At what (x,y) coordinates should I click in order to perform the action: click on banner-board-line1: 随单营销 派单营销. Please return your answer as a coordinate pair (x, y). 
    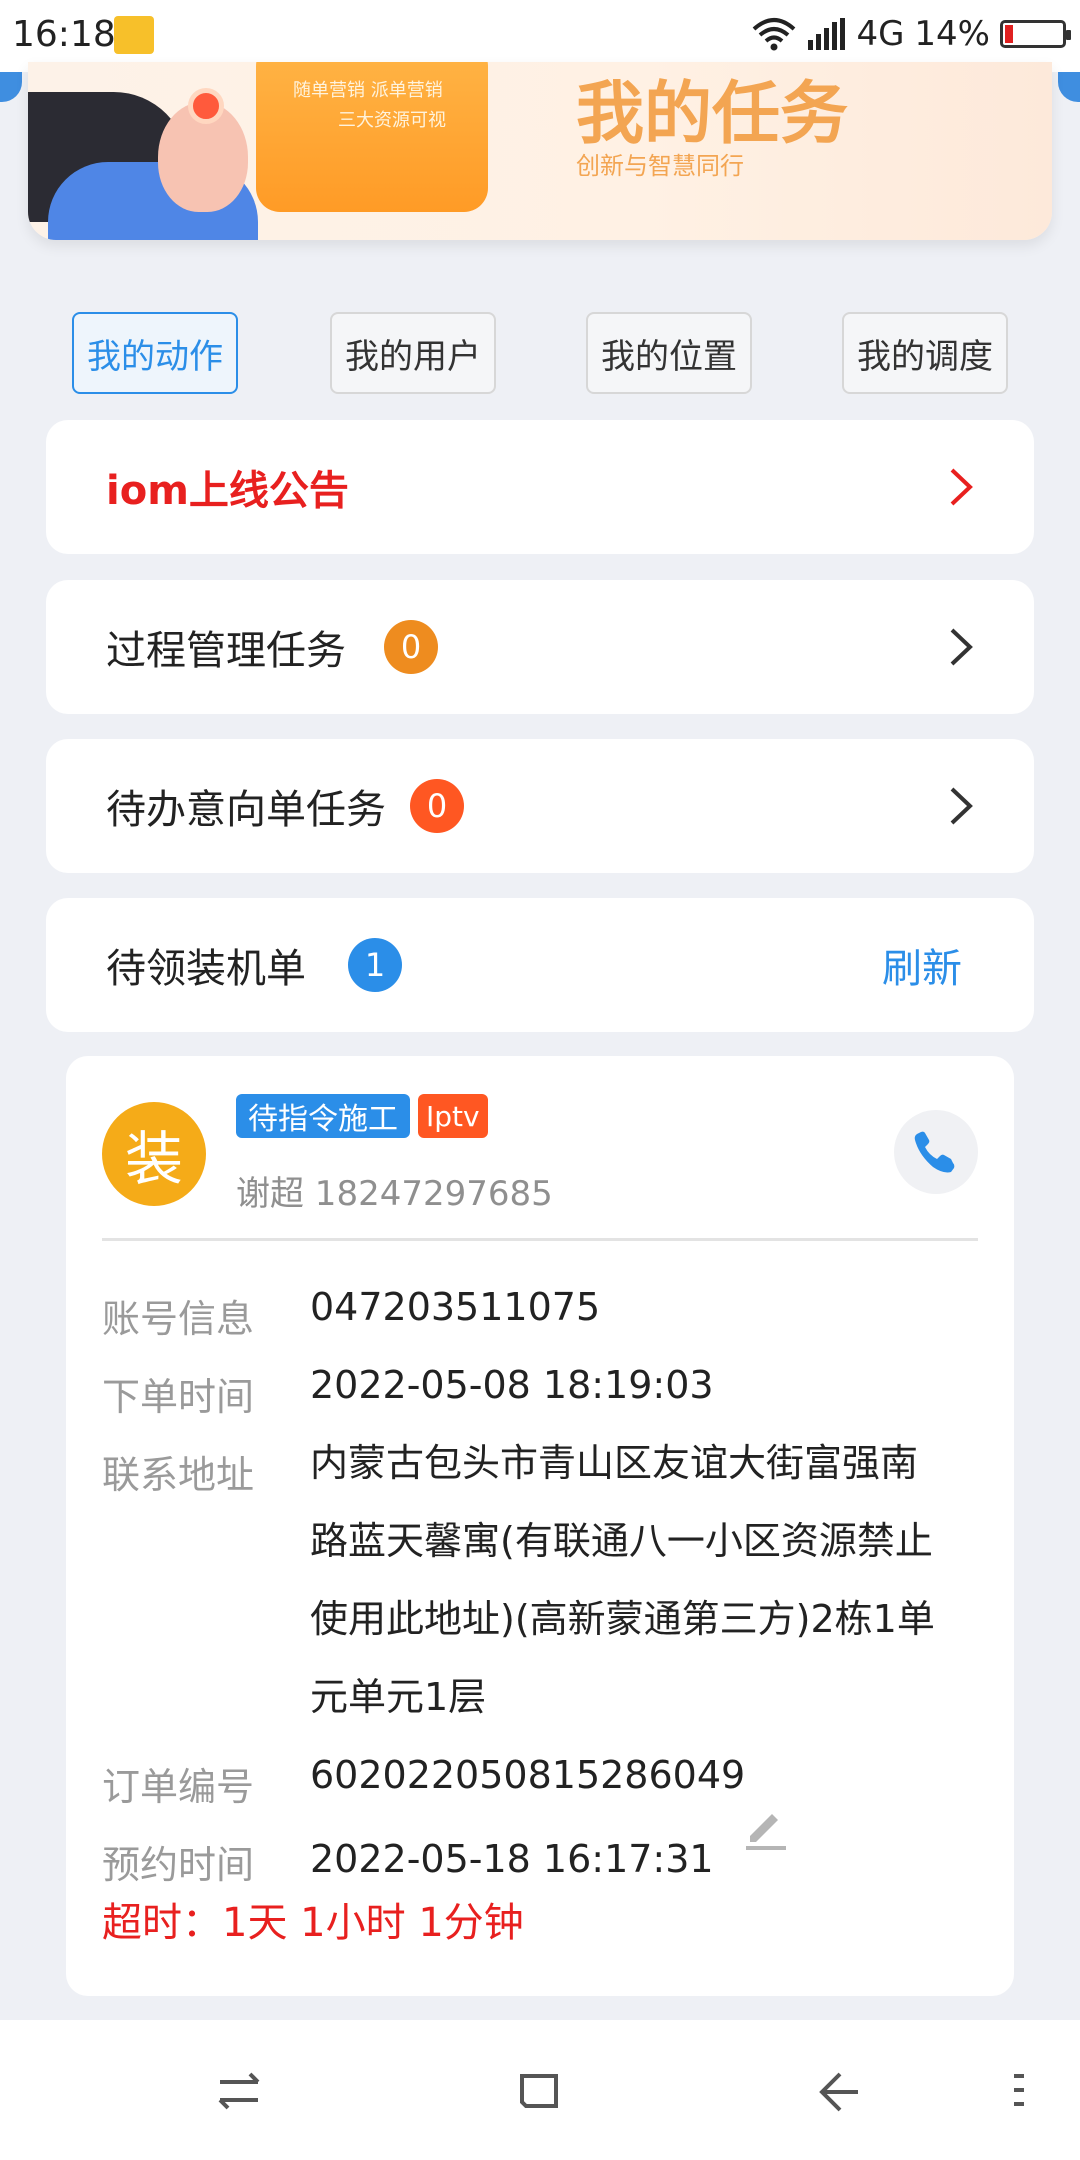
    Looking at the image, I should click on (368, 90).